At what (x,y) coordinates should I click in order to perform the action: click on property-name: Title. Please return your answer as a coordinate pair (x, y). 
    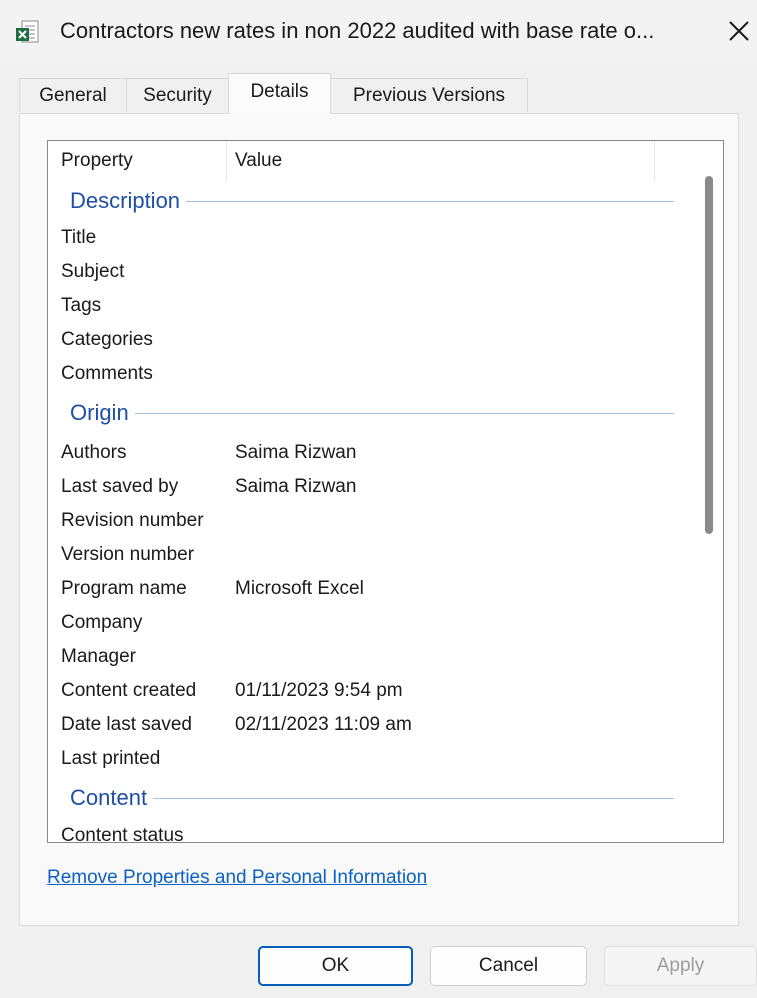
    Looking at the image, I should click on (79, 237).